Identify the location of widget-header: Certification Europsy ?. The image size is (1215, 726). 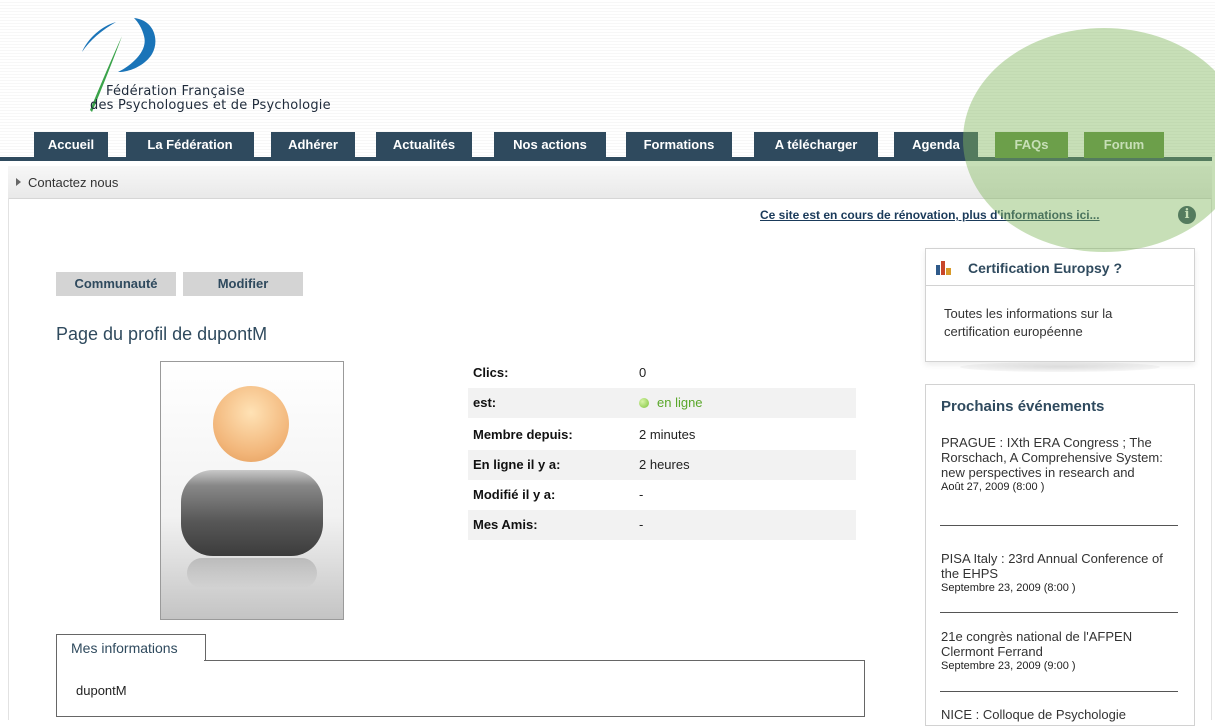
(1060, 267).